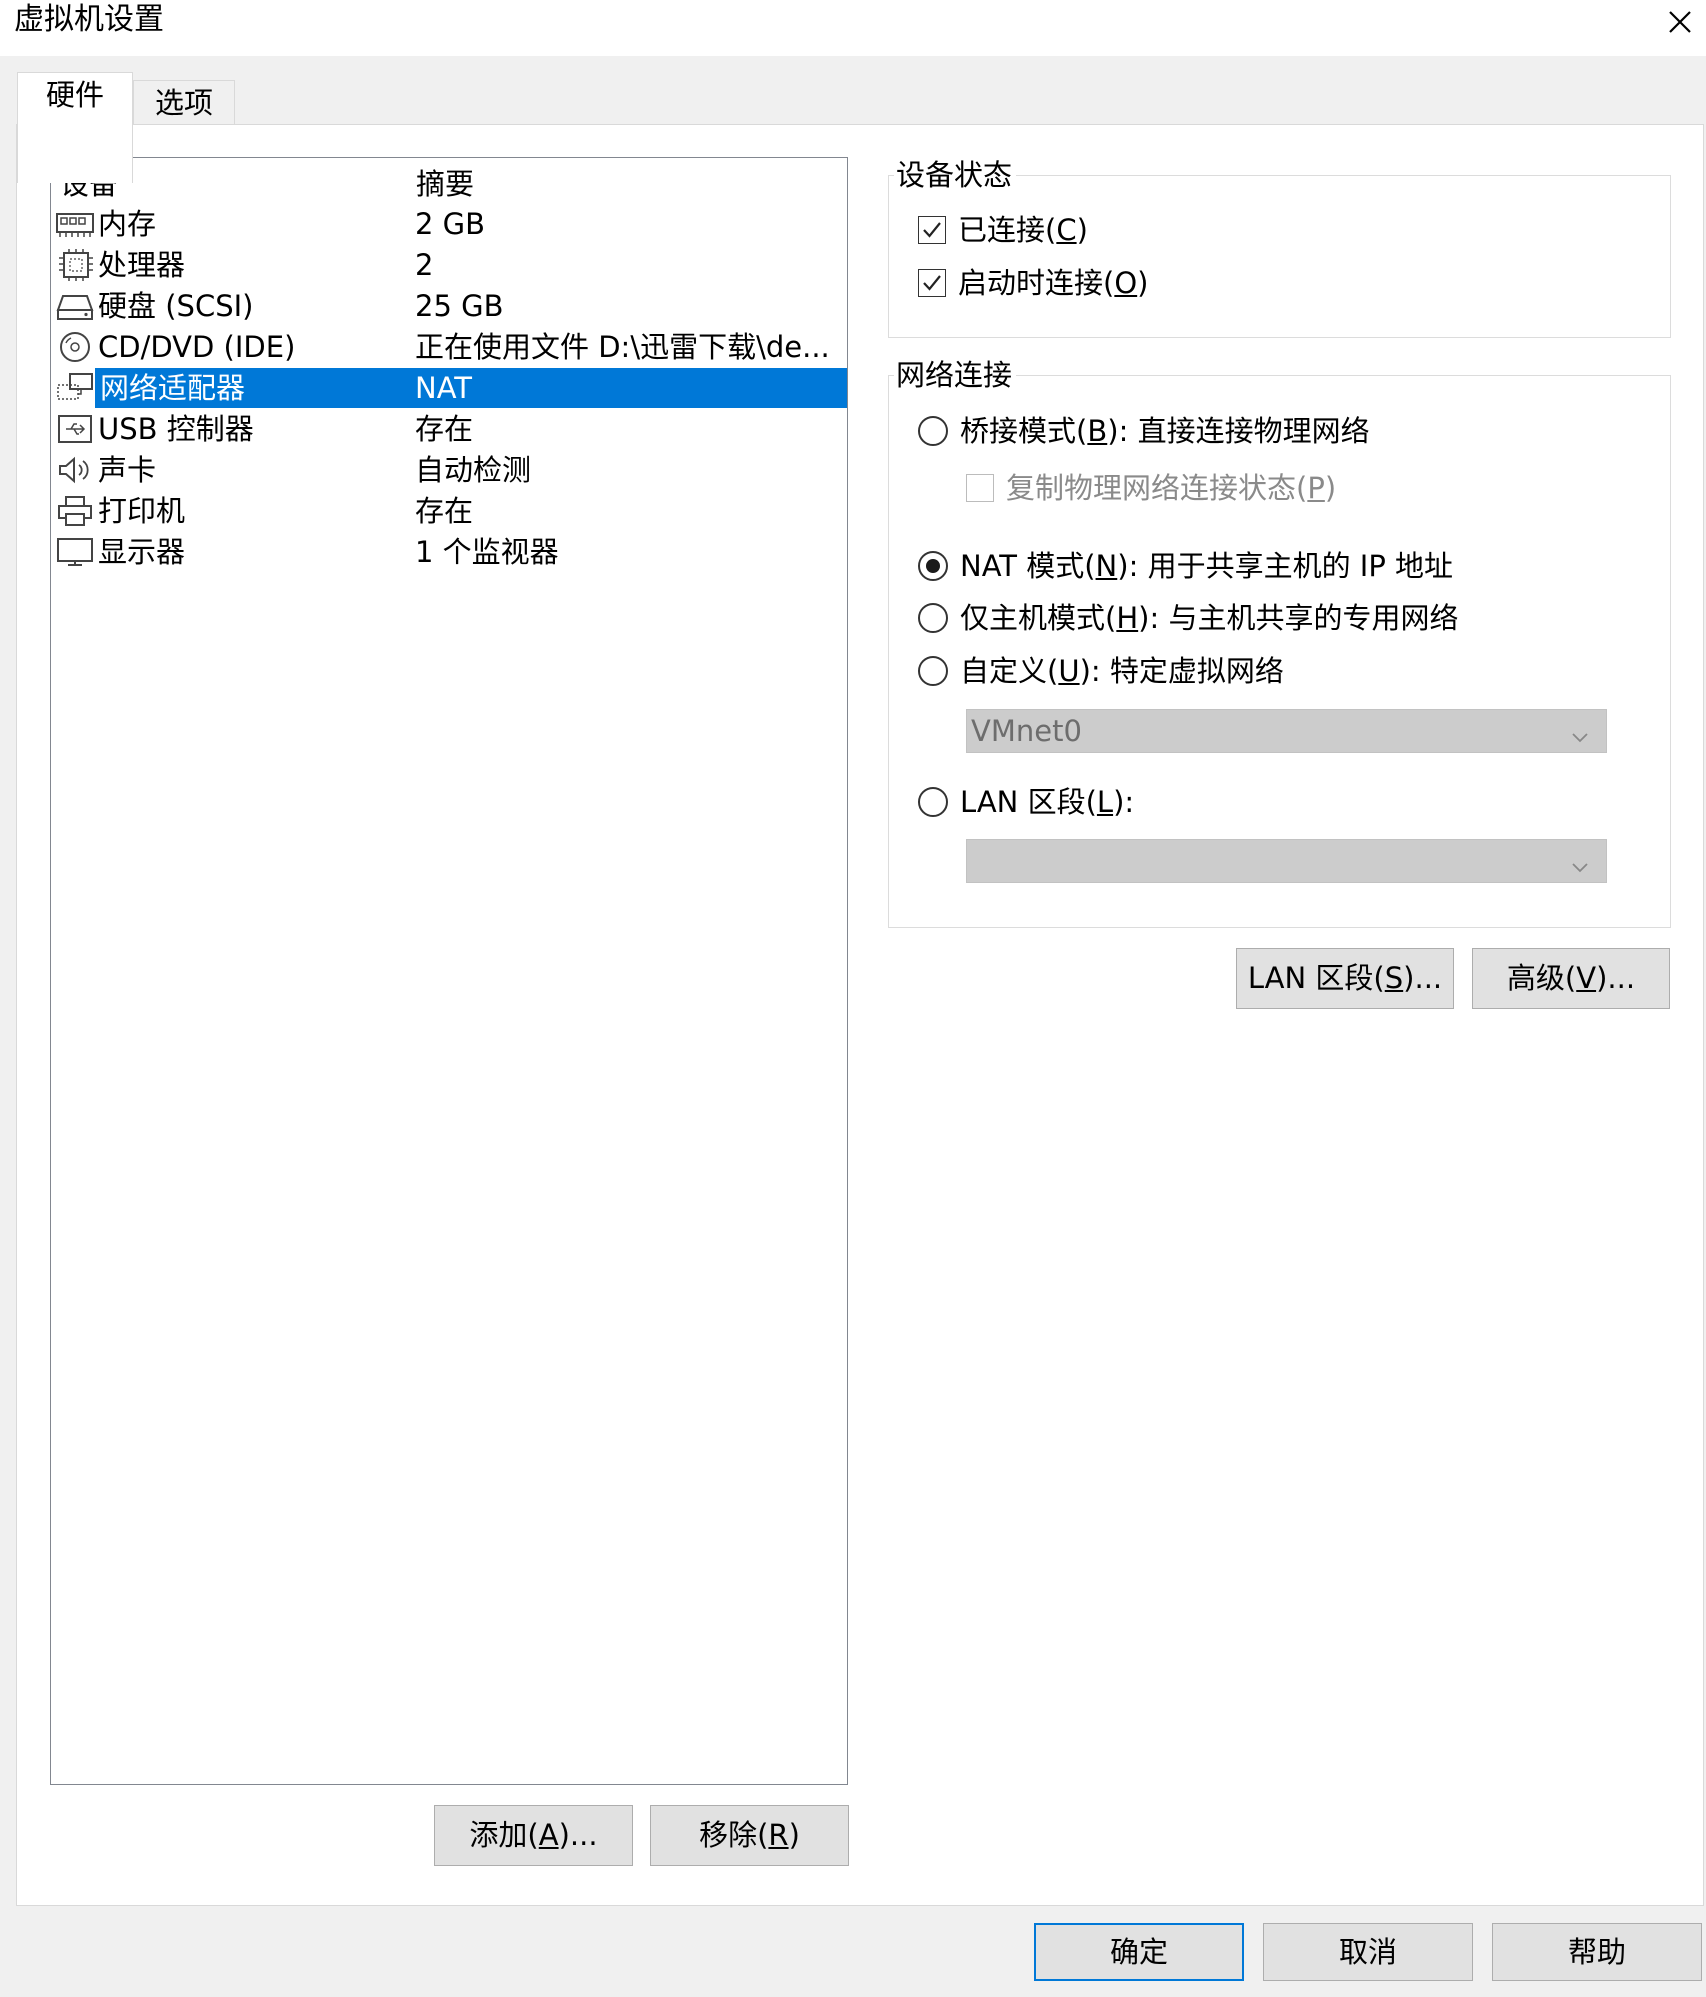  I want to click on device-name: 显示器, so click(142, 552).